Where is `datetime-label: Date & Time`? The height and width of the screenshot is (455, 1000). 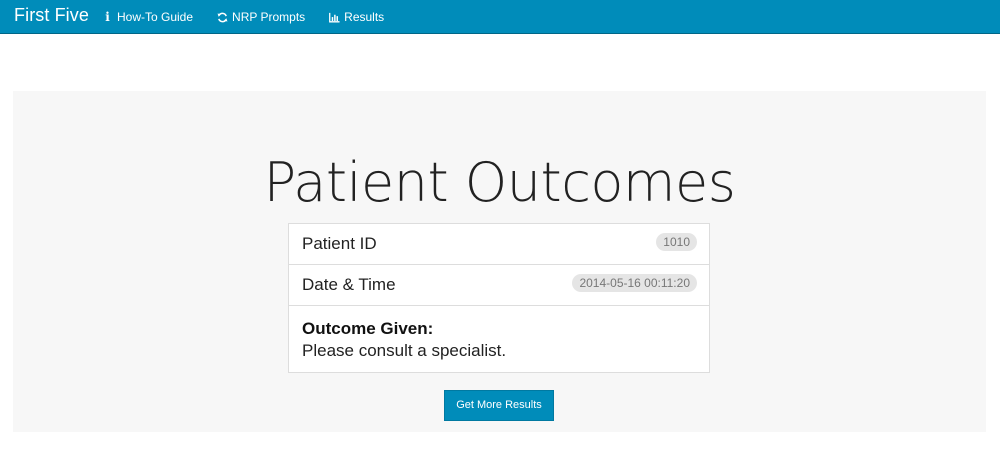
datetime-label: Date & Time is located at coordinates (349, 284).